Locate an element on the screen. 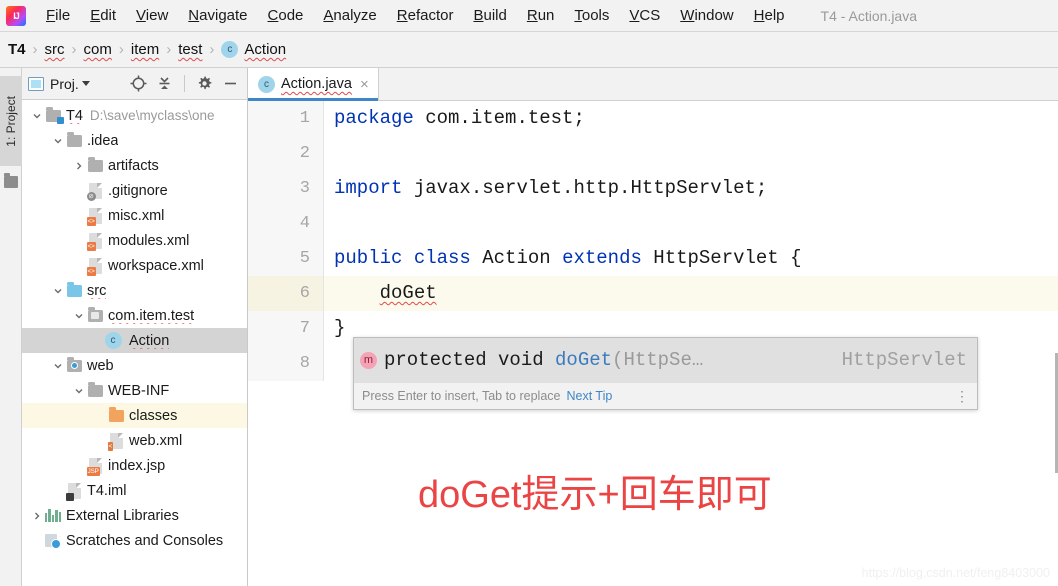  completion-signature-prefix: protected void is located at coordinates (470, 360).